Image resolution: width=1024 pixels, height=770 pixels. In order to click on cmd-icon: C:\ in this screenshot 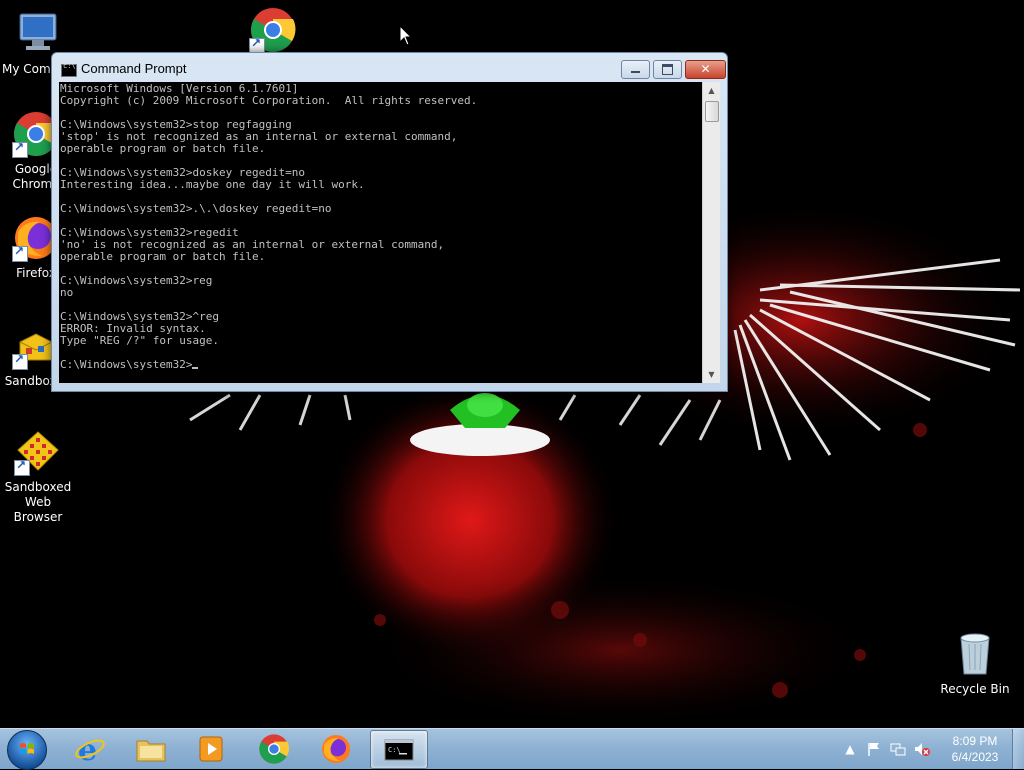, I will do `click(399, 750)`.